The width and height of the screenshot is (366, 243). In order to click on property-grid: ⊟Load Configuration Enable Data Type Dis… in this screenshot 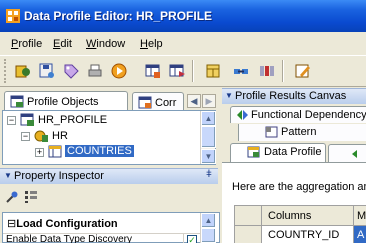, I will do `click(111, 227)`.